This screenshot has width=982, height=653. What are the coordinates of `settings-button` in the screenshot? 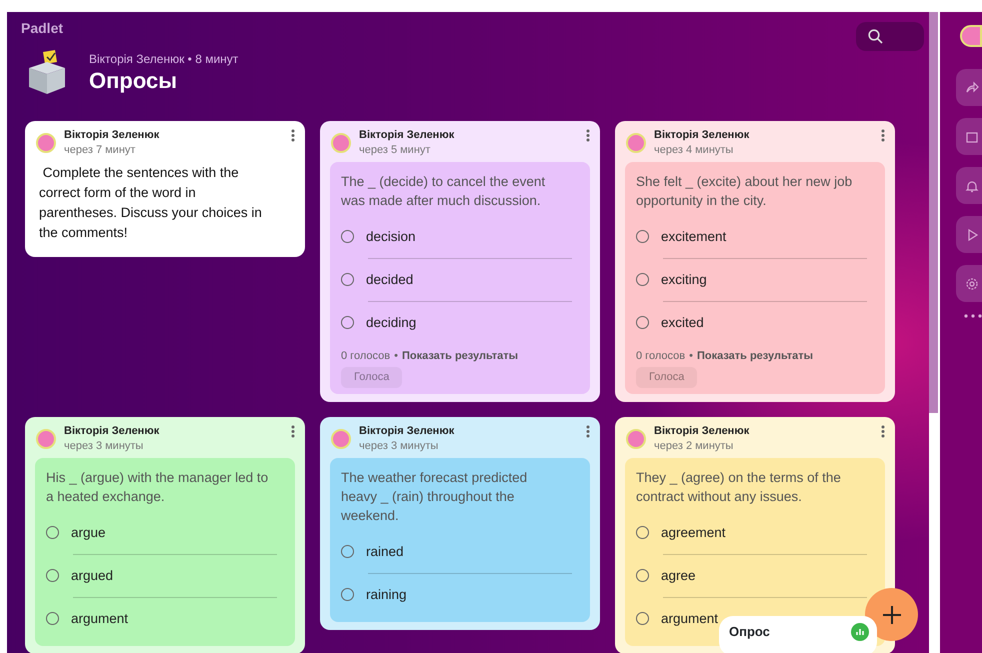 It's located at (969, 283).